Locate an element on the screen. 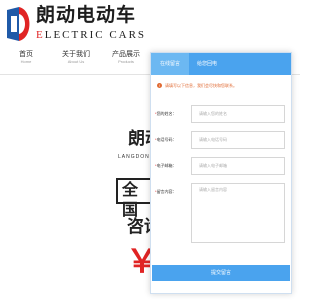  message-textarea: 请输入留言内容 is located at coordinates (238, 213).